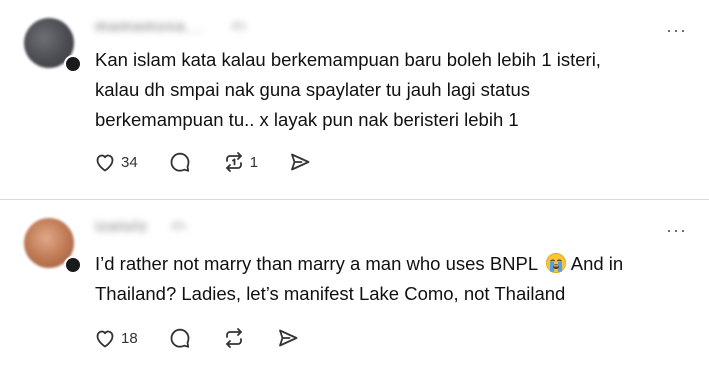 Image resolution: width=709 pixels, height=367 pixels. I want to click on loudly-crying-face-icon, so click(555, 263).